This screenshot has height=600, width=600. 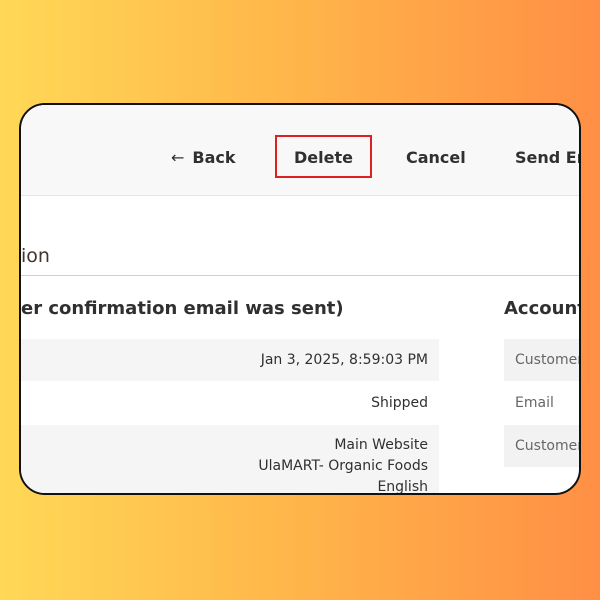 I want to click on back-button: ← Back, so click(x=203, y=158).